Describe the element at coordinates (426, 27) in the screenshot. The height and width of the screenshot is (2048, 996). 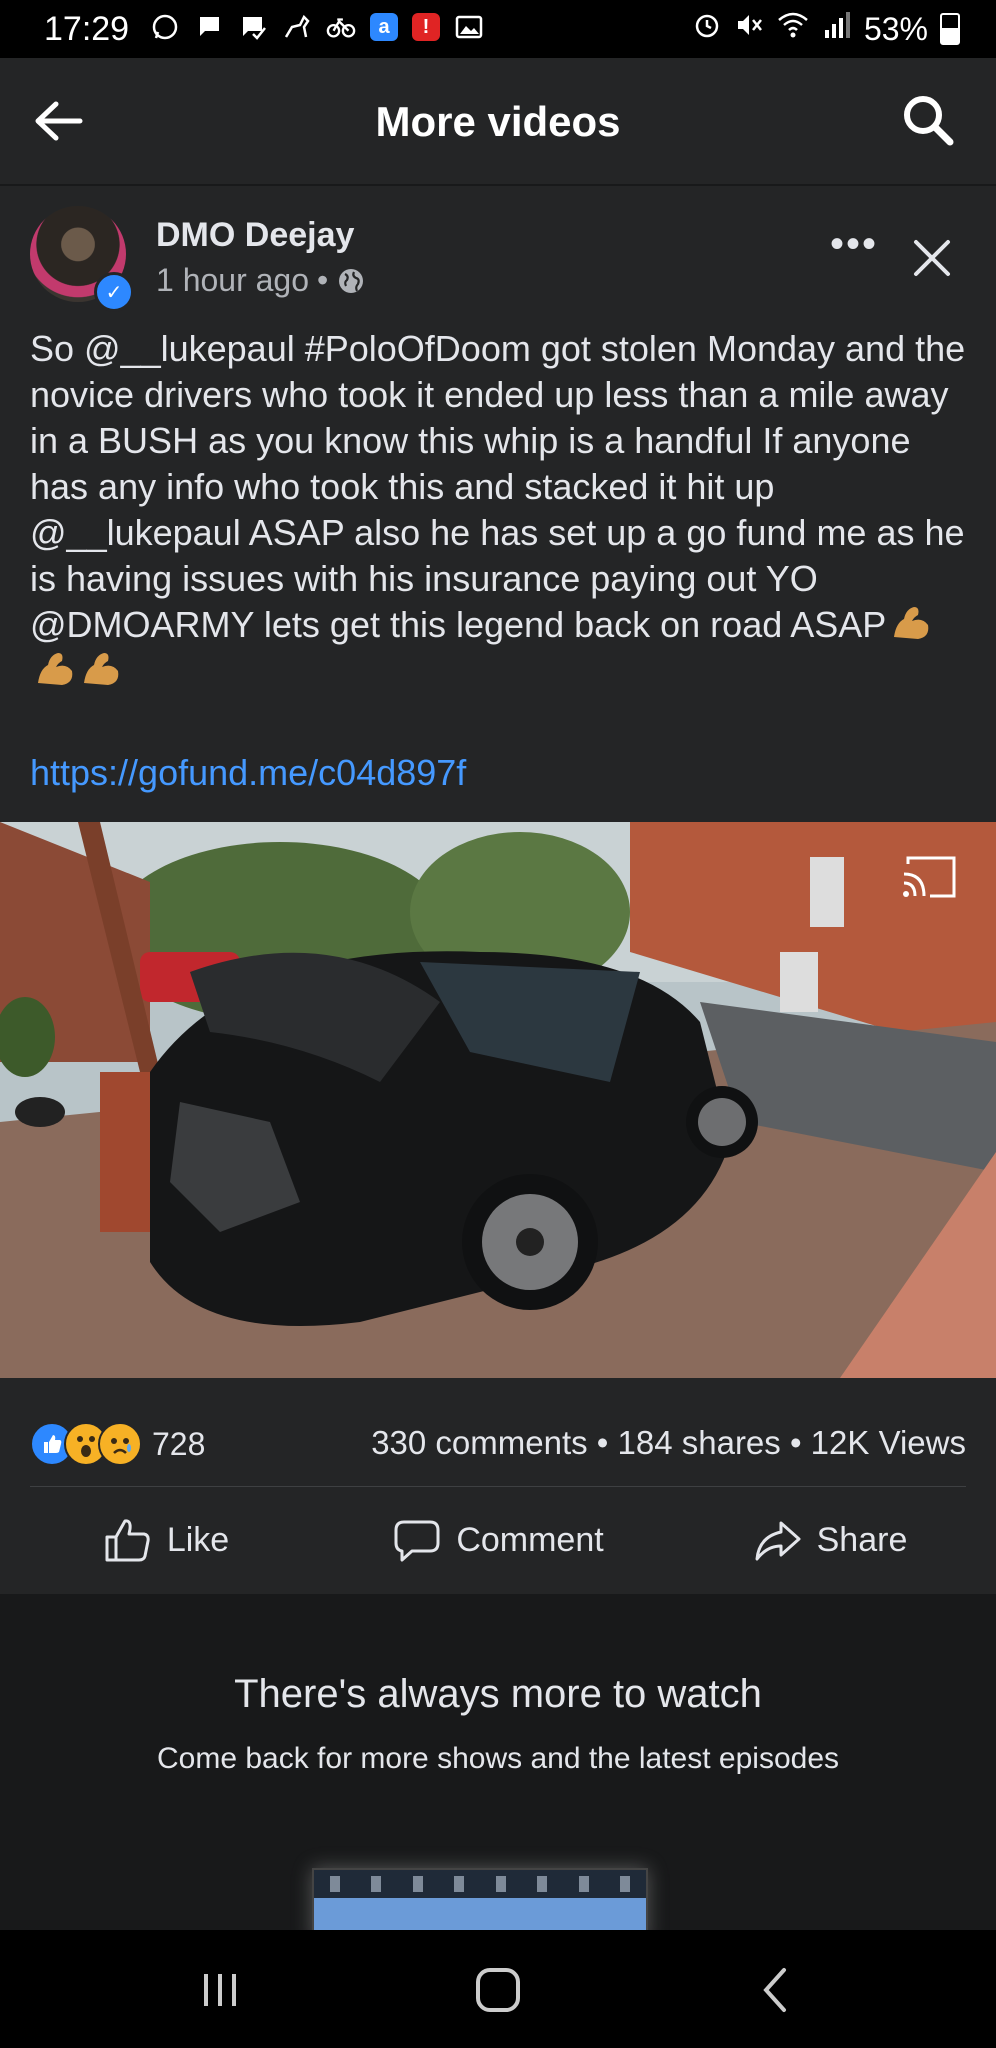
I see `alert-app-icon: !` at that location.